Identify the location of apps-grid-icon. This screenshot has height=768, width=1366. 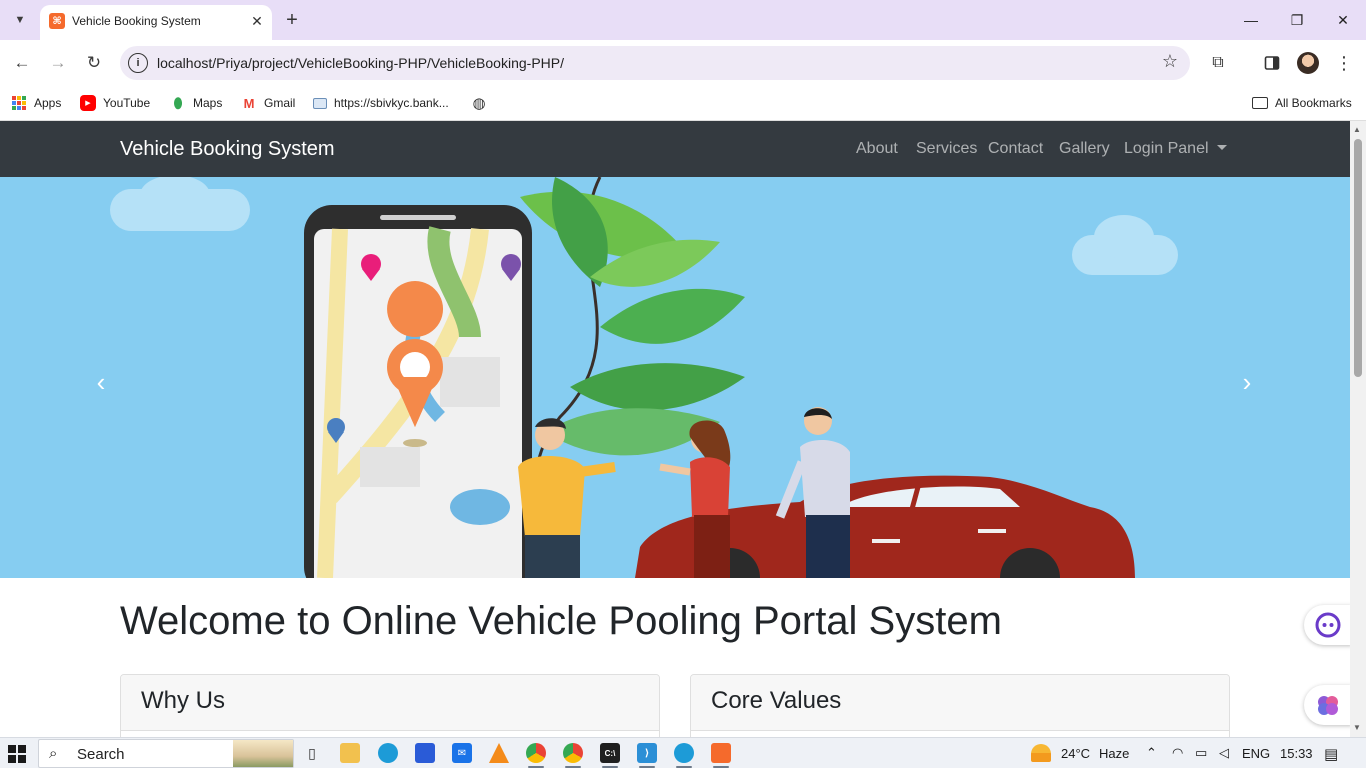
(19, 103).